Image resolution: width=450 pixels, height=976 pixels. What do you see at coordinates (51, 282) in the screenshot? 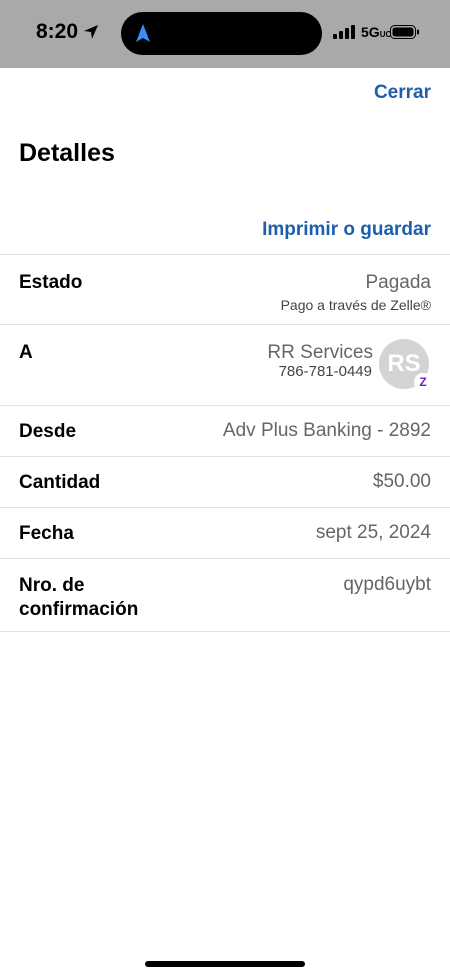
I see `estado-label: Estado` at bounding box center [51, 282].